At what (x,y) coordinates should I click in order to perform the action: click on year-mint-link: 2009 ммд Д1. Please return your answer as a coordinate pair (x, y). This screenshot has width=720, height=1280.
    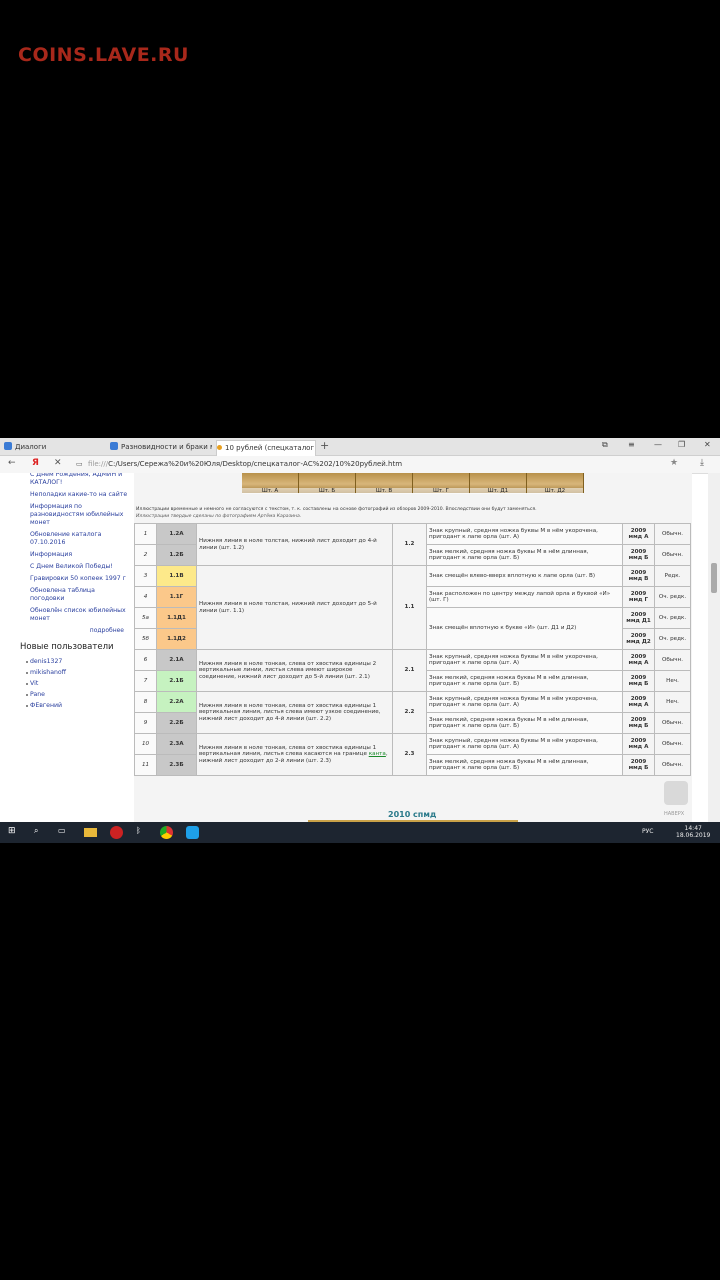
    Looking at the image, I should click on (638, 618).